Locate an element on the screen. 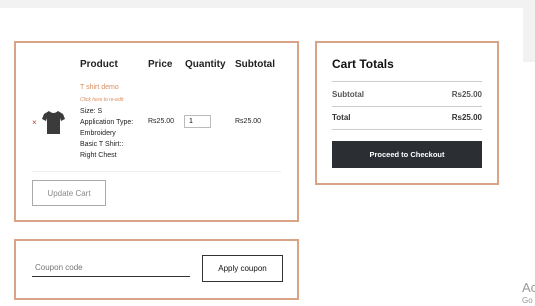 The image size is (535, 306). total-row: Total Rs25.00 is located at coordinates (407, 117).